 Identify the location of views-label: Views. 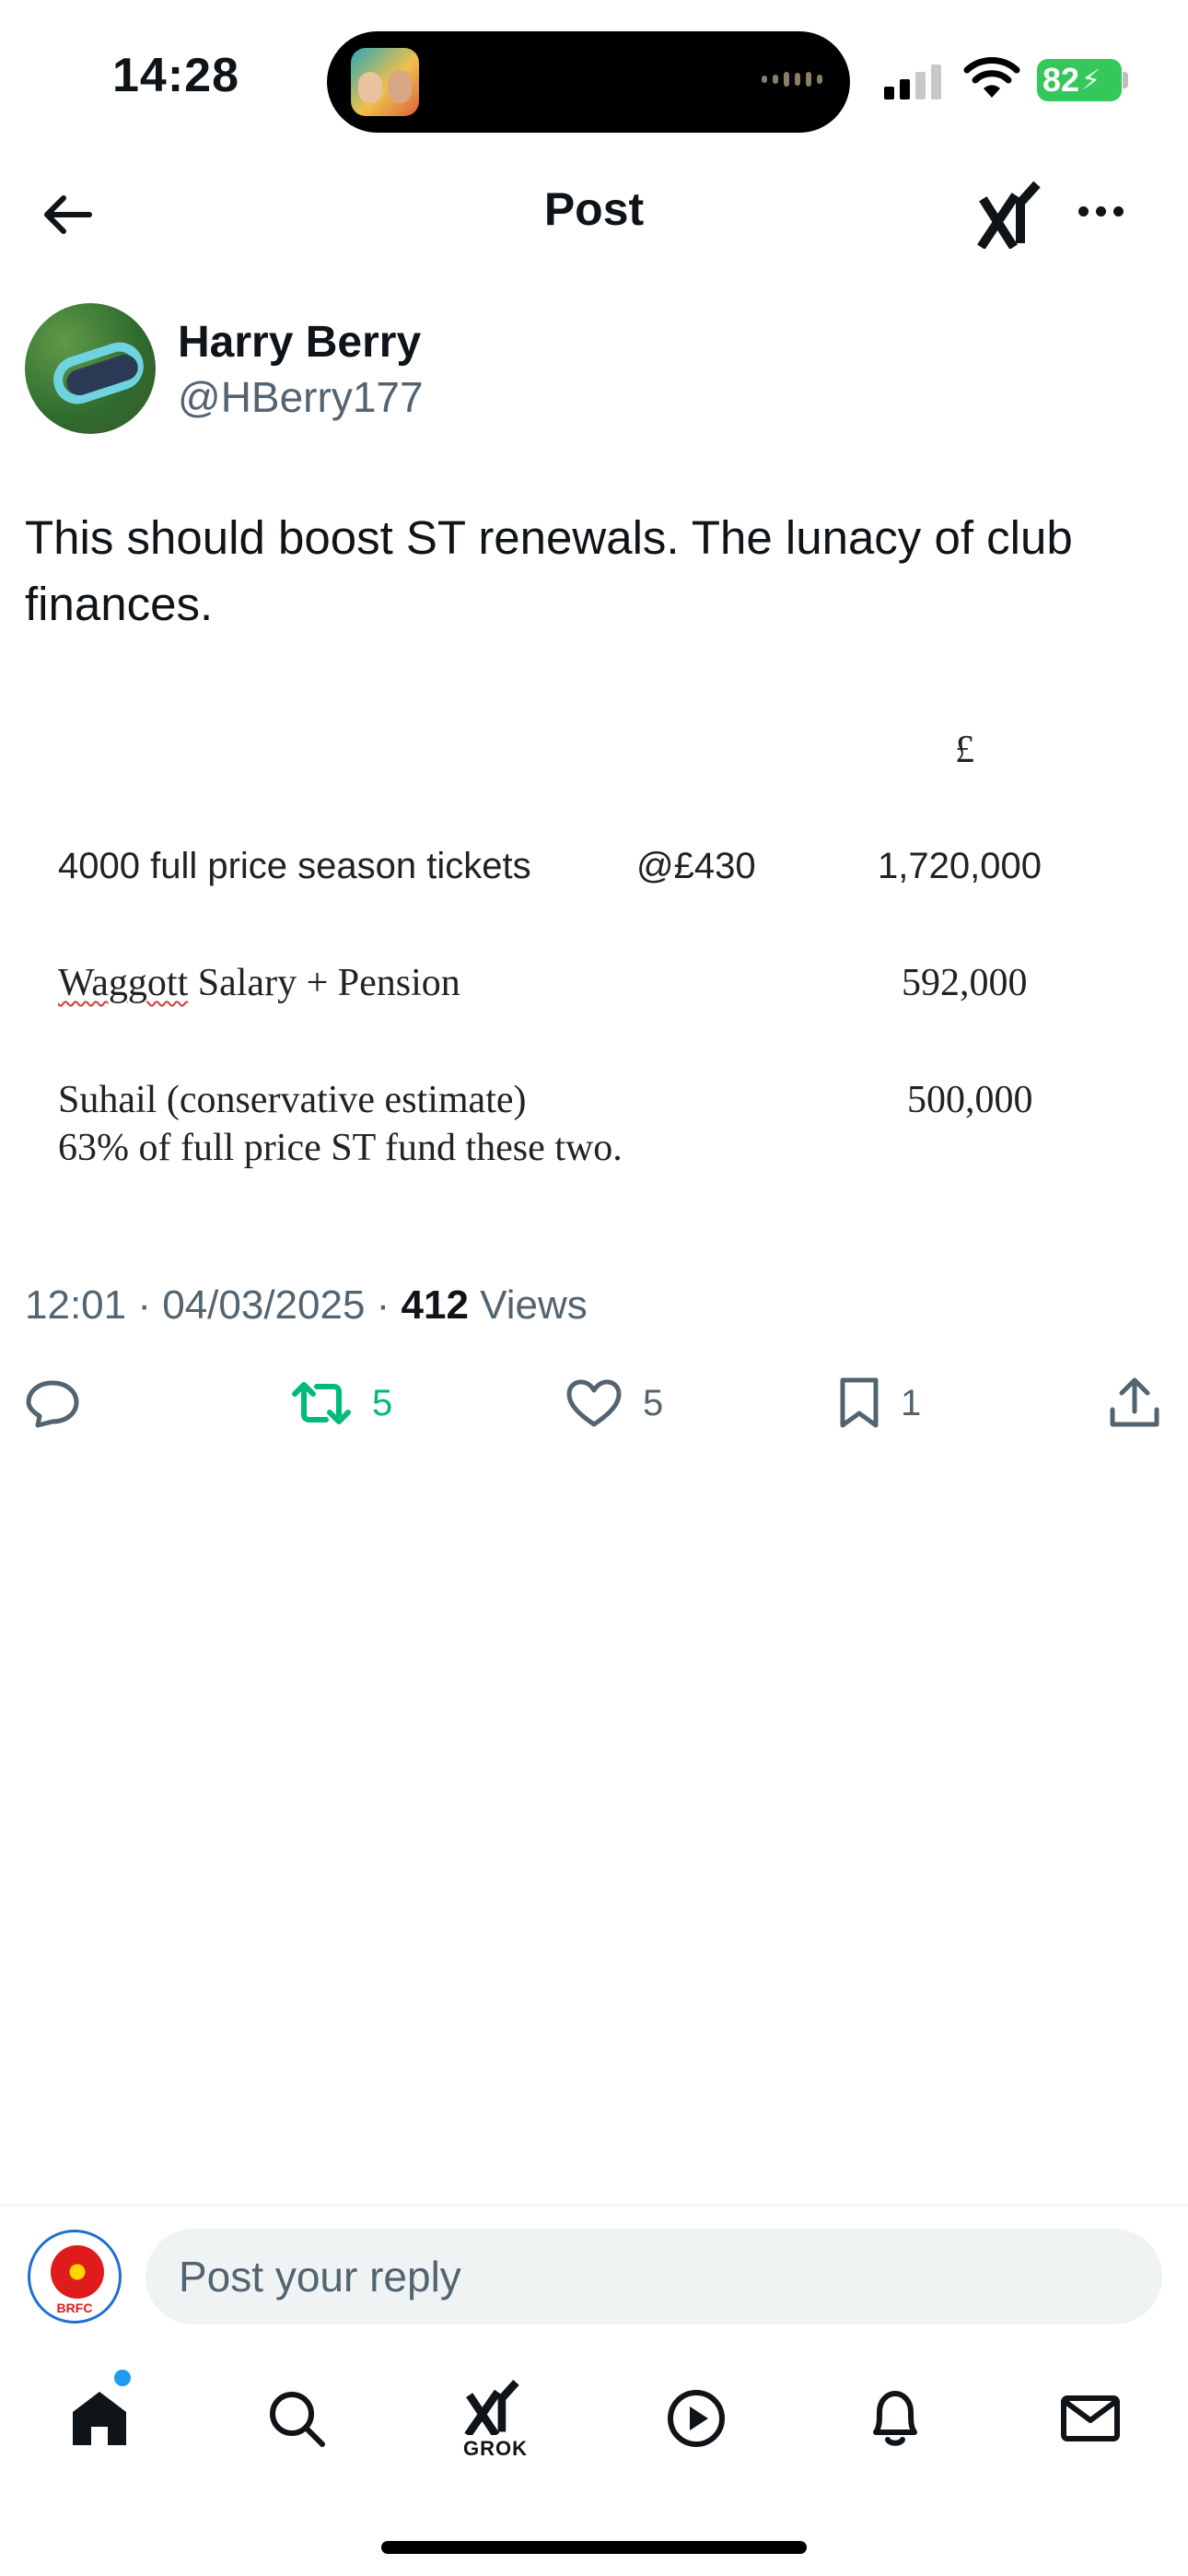
(534, 1305).